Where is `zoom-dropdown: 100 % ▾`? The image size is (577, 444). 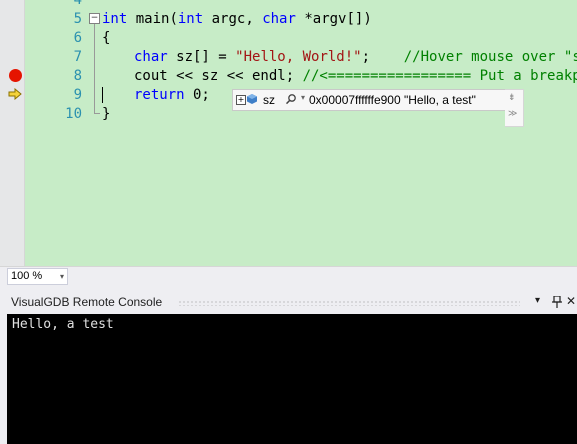 zoom-dropdown: 100 % ▾ is located at coordinates (37, 276).